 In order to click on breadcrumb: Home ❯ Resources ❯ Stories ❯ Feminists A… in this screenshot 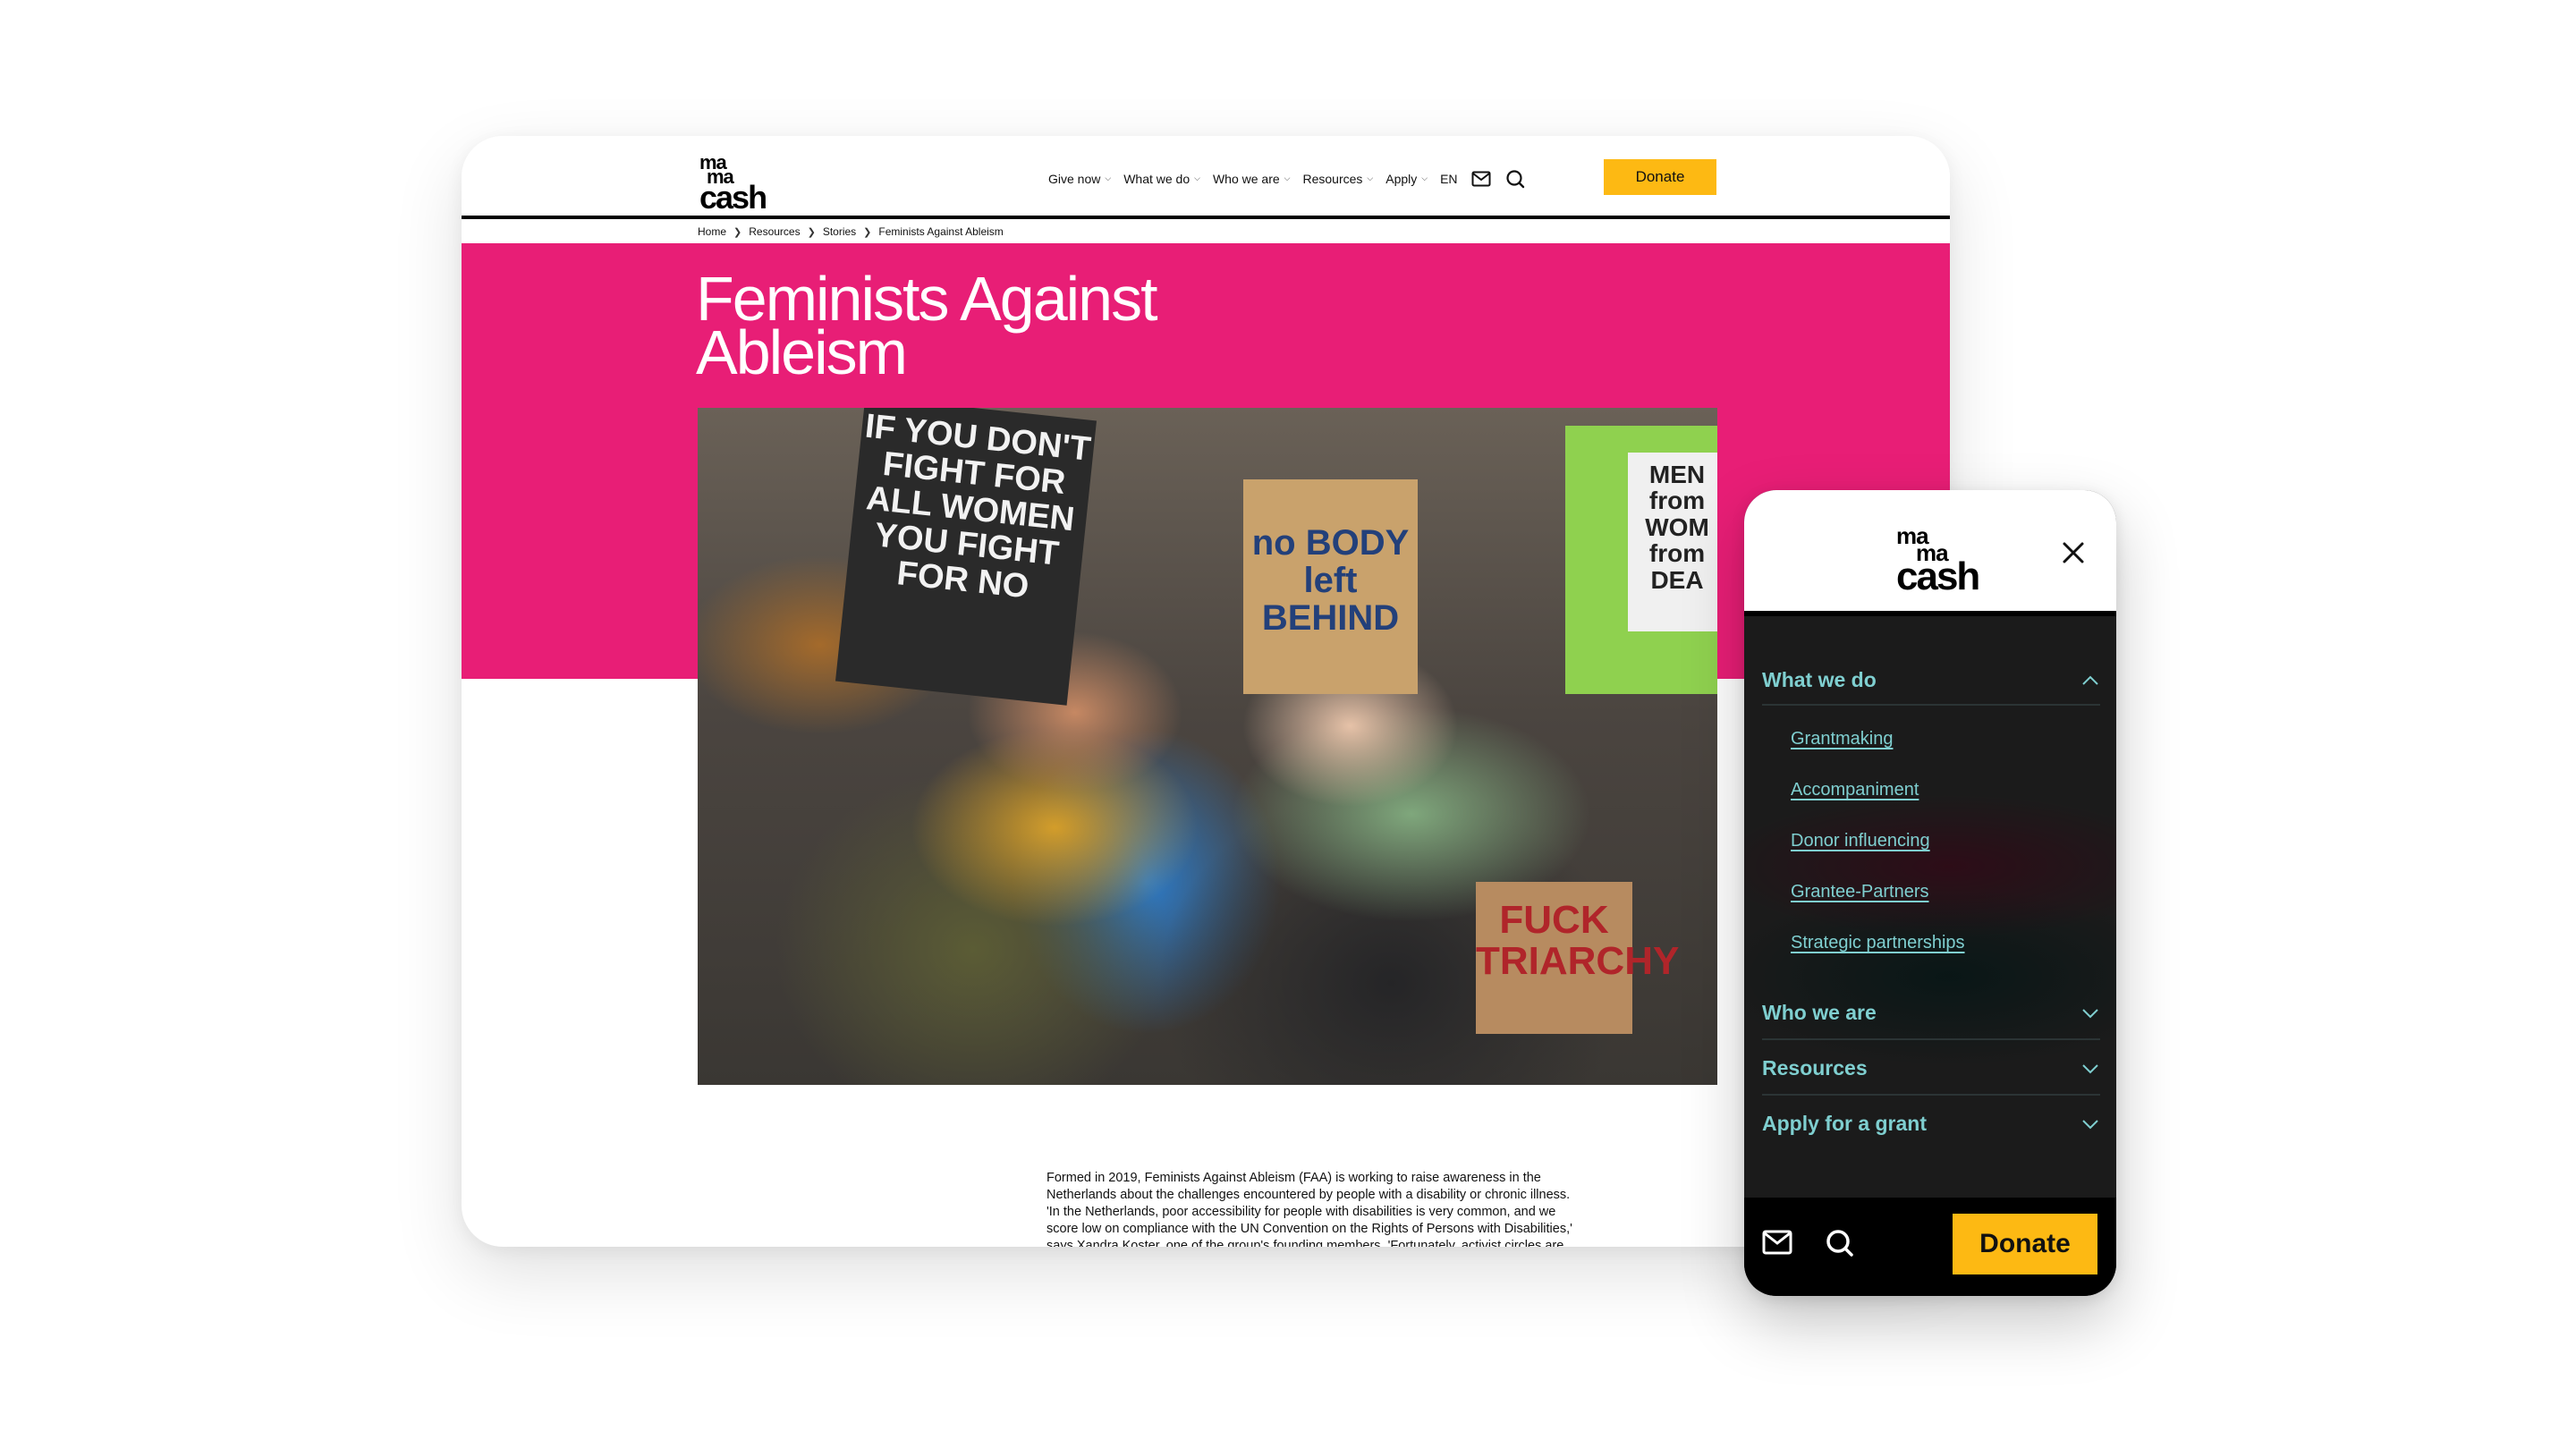, I will do `click(851, 232)`.